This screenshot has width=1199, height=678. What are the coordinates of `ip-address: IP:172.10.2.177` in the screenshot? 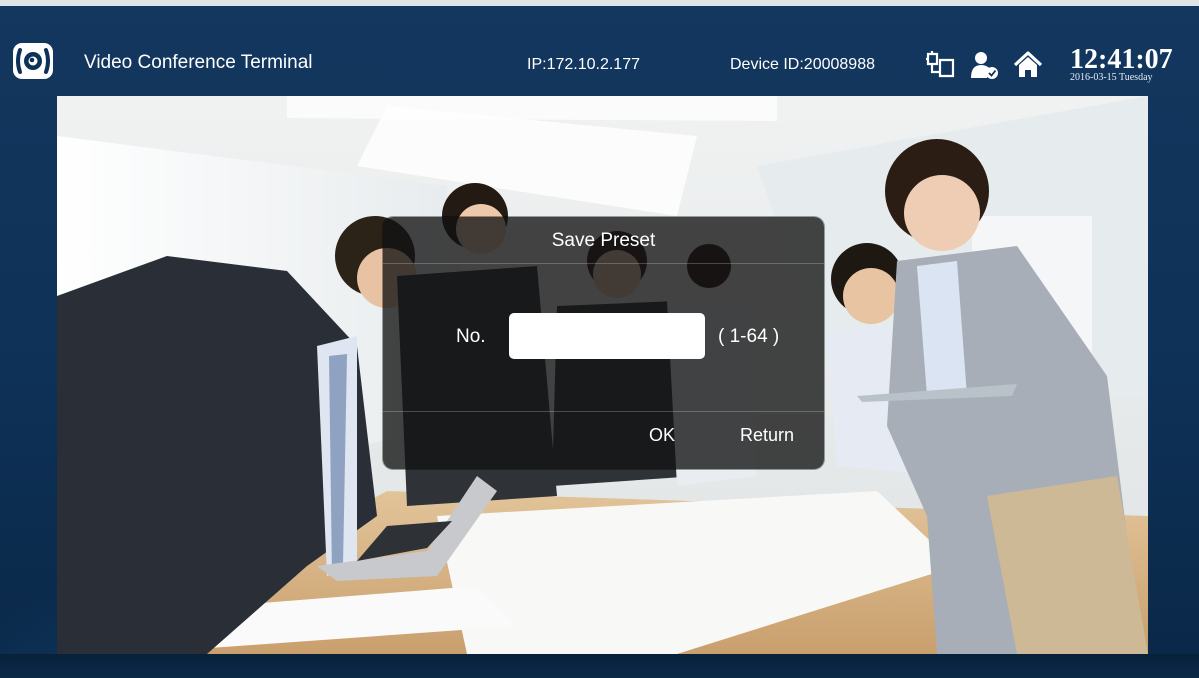 It's located at (583, 64).